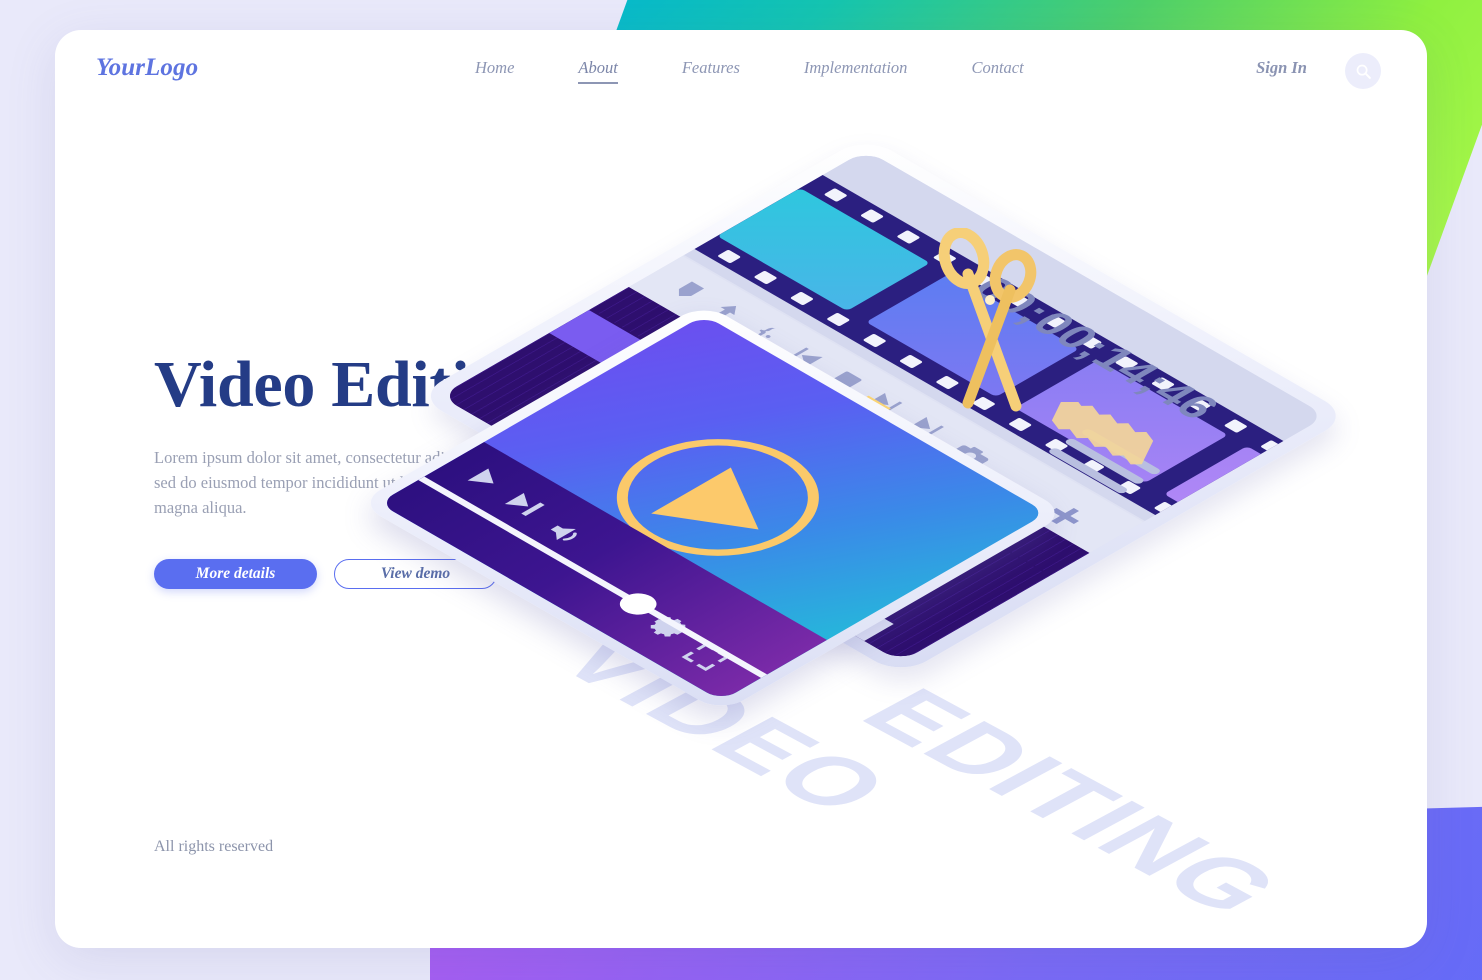  What do you see at coordinates (987, 320) in the screenshot?
I see `scissors-icon` at bounding box center [987, 320].